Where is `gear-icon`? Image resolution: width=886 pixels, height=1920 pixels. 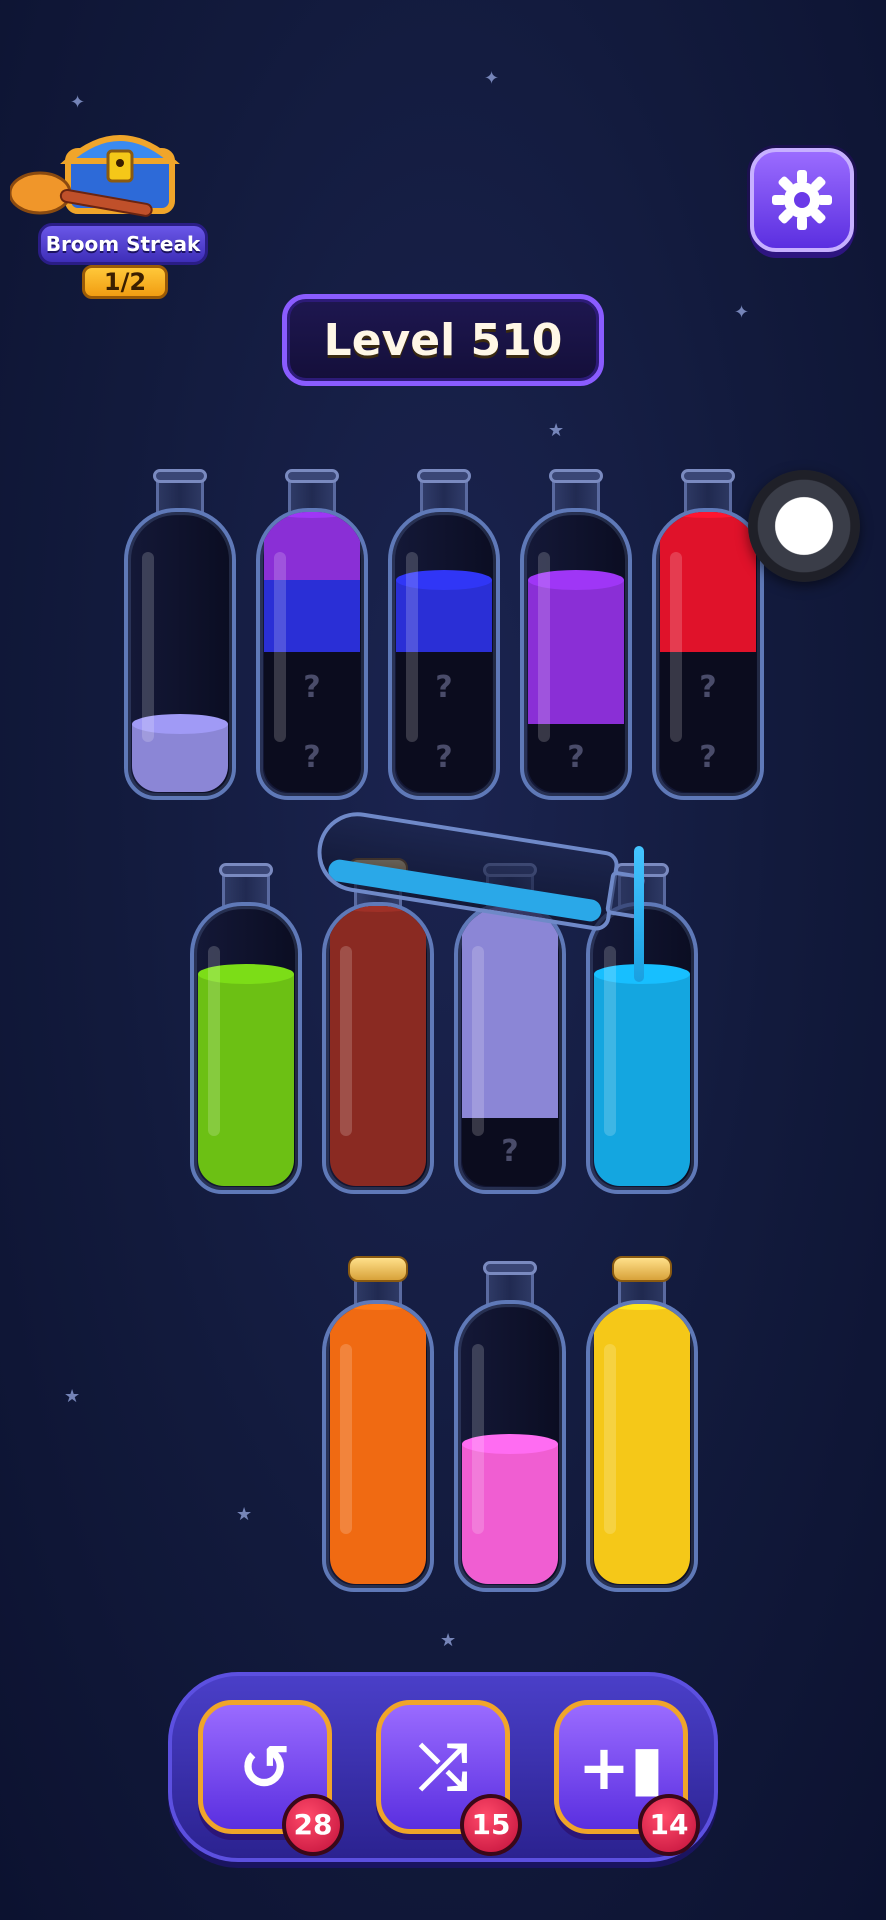 gear-icon is located at coordinates (802, 200).